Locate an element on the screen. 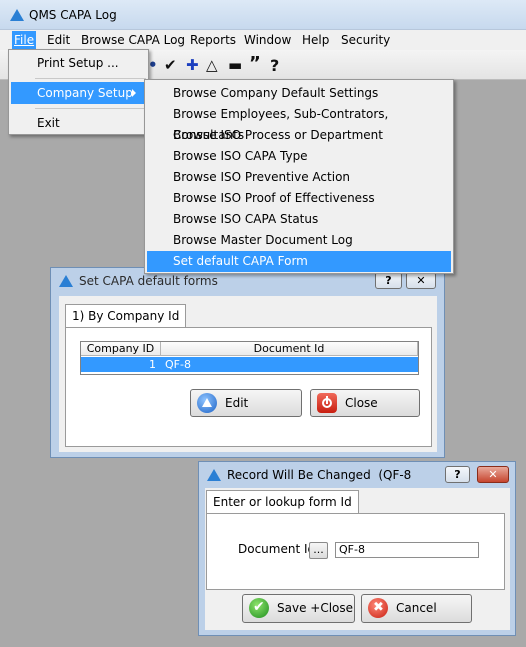 The image size is (526, 647). cancel-button: ✖ Cancel is located at coordinates (416, 608).